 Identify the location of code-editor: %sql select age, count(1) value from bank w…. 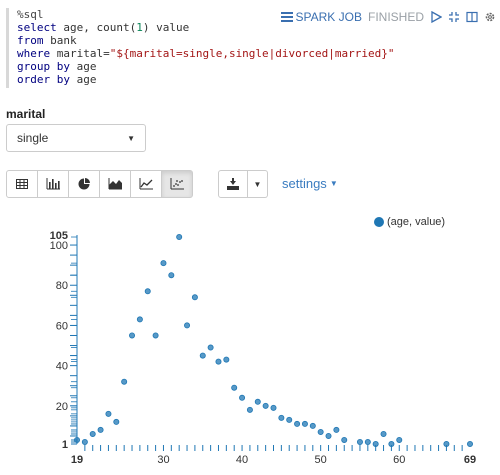
(200, 48).